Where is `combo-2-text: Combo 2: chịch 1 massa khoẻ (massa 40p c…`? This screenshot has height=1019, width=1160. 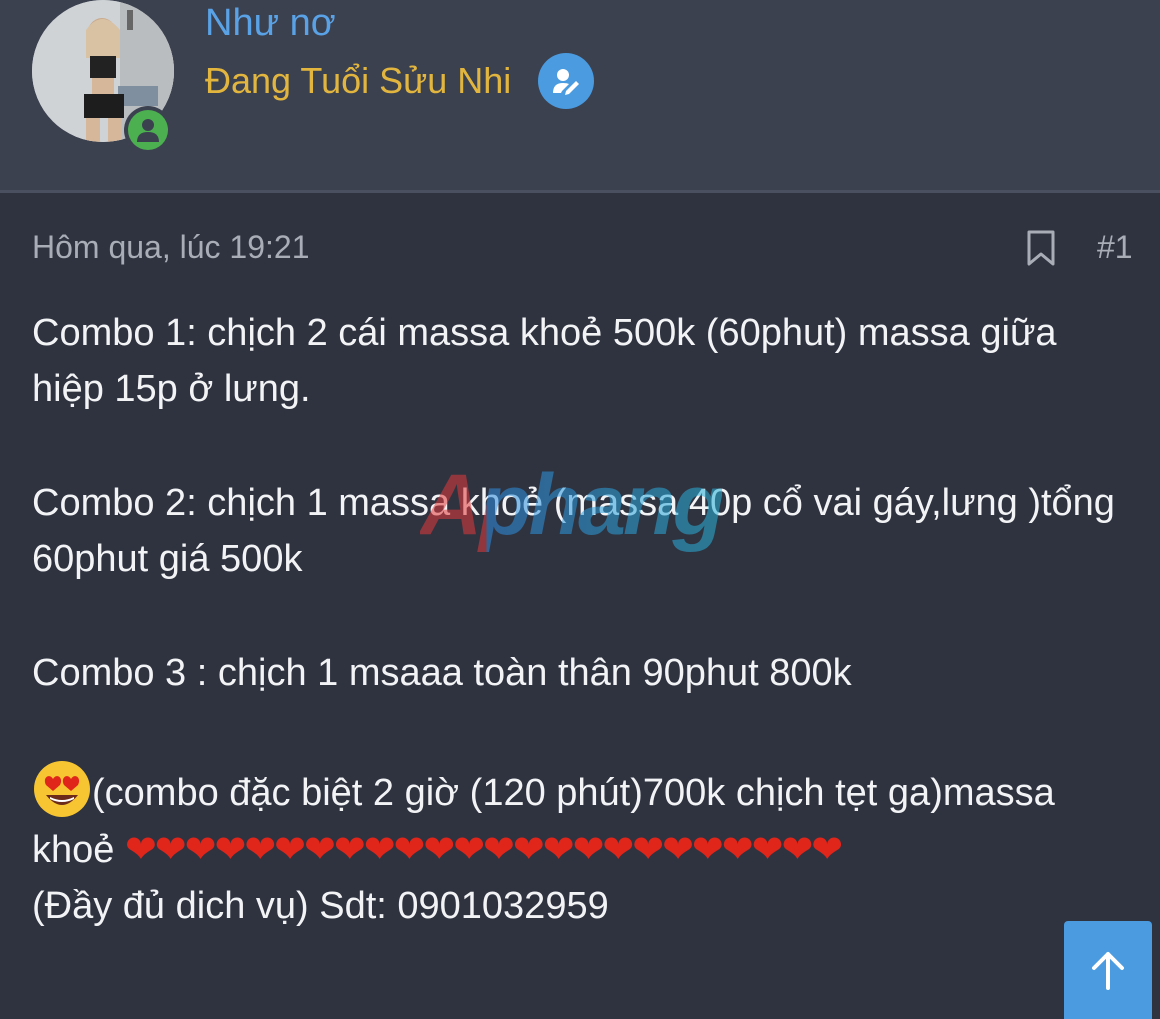
combo-2-text: Combo 2: chịch 1 massa khoẻ (massa 40p c… is located at coordinates (573, 531).